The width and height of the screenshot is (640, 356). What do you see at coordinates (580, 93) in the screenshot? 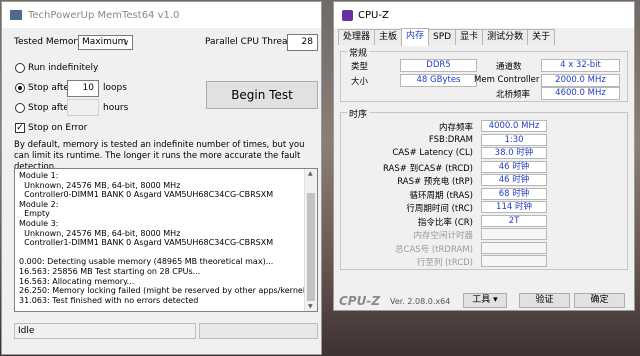
I see `nb-value: 4600.0 MHz` at bounding box center [580, 93].